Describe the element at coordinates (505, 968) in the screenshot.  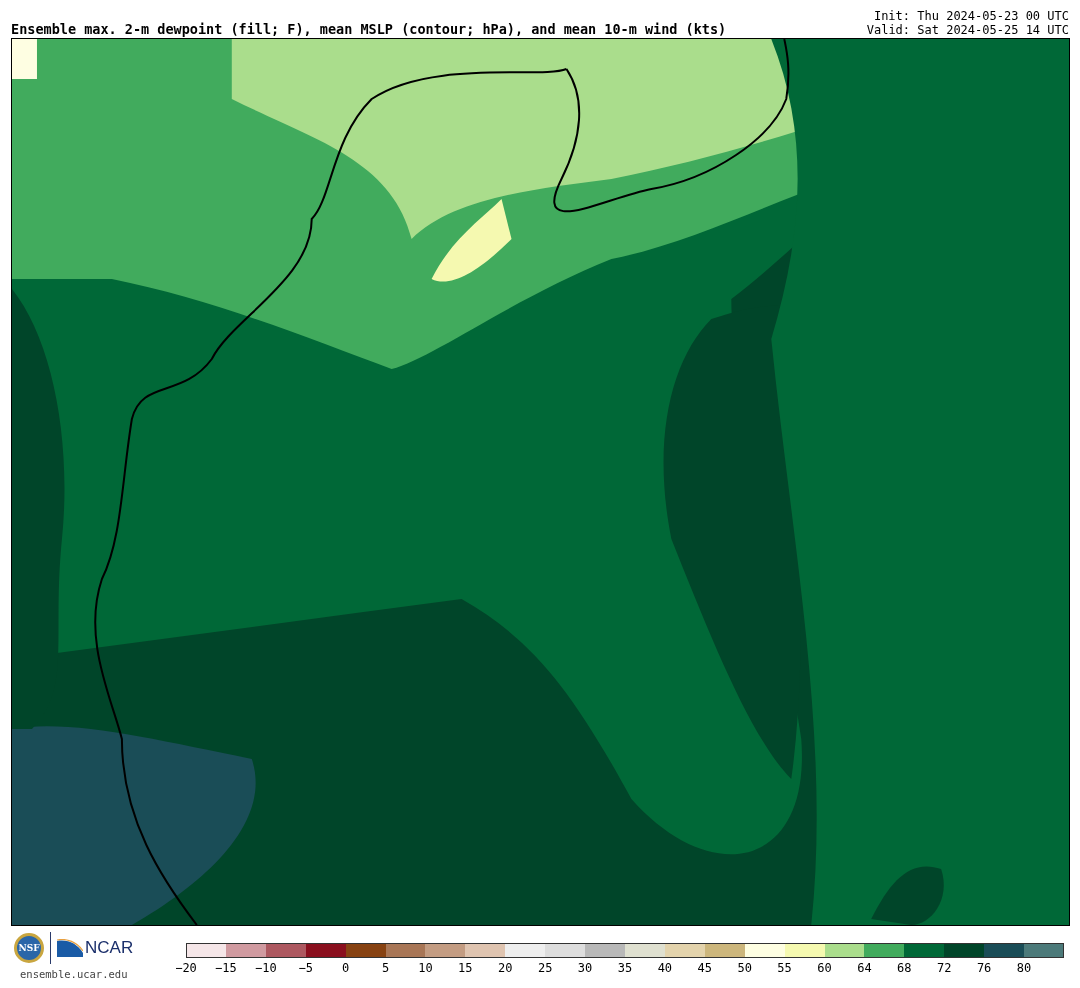
I see `tick-label: 20` at that location.